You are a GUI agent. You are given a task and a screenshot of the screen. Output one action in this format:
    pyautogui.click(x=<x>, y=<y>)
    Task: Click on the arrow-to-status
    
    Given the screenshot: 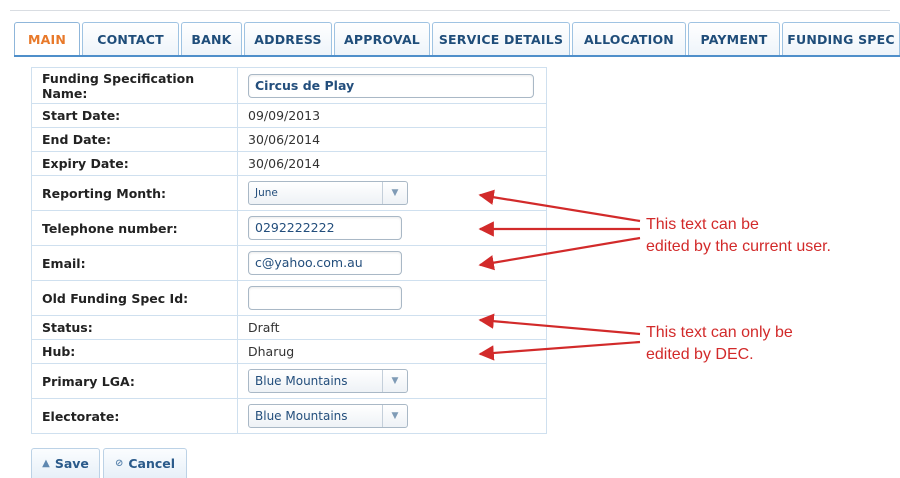 What is the action you would take?
    pyautogui.click(x=559, y=324)
    